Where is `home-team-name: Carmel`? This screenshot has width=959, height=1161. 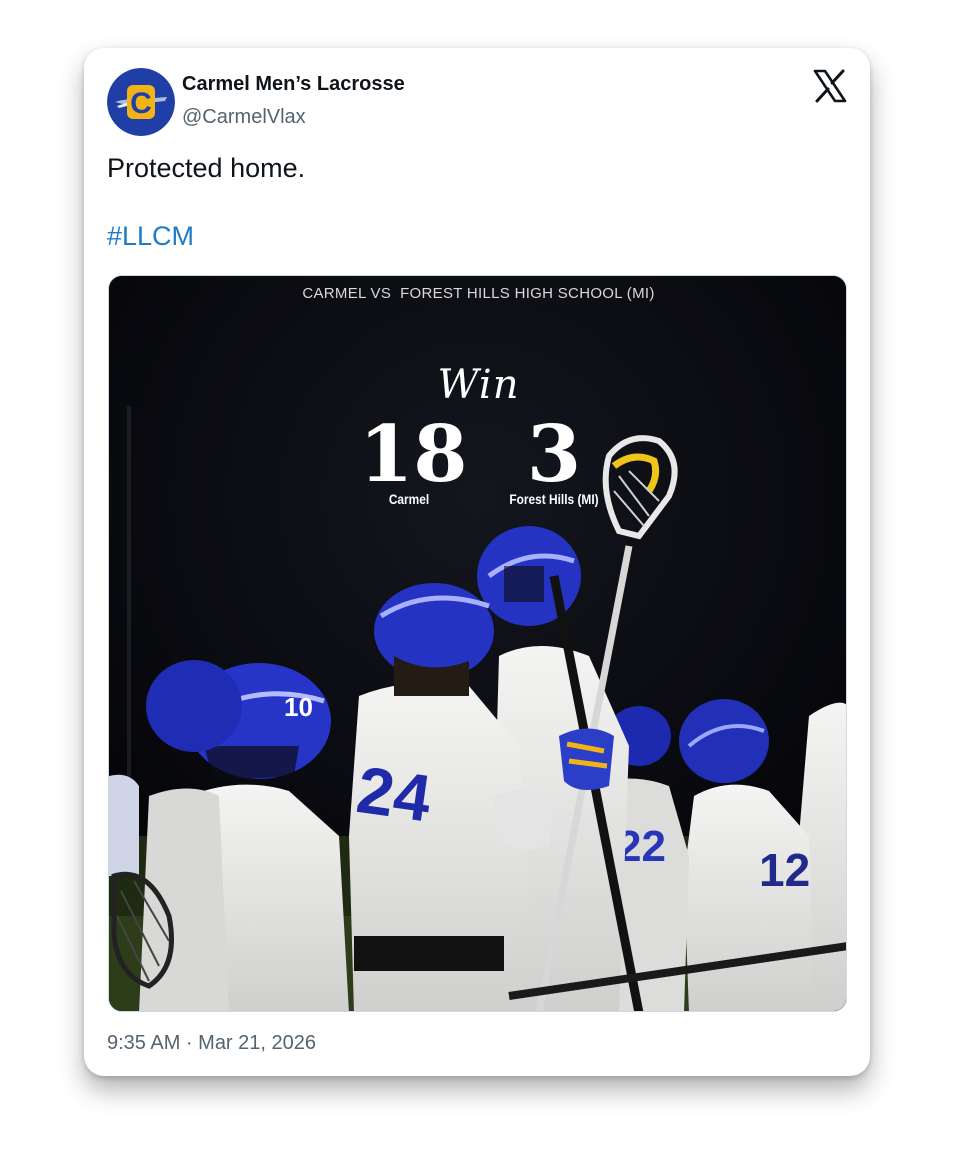 home-team-name: Carmel is located at coordinates (409, 499).